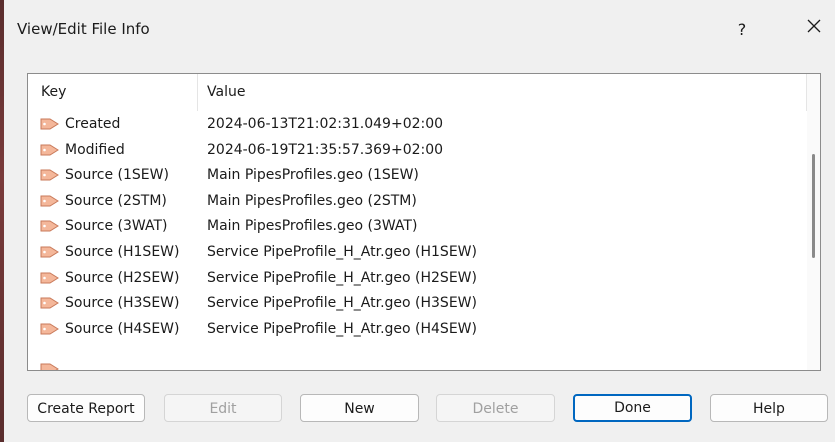  I want to click on list-item: Modified 2024-06-19T21:35:57.369+02:00, so click(417, 151).